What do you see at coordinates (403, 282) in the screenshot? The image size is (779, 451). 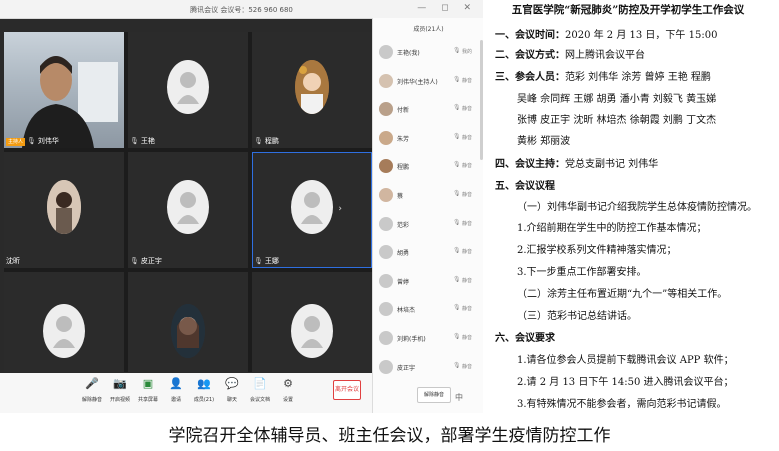 I see `member-name: 曾婷` at bounding box center [403, 282].